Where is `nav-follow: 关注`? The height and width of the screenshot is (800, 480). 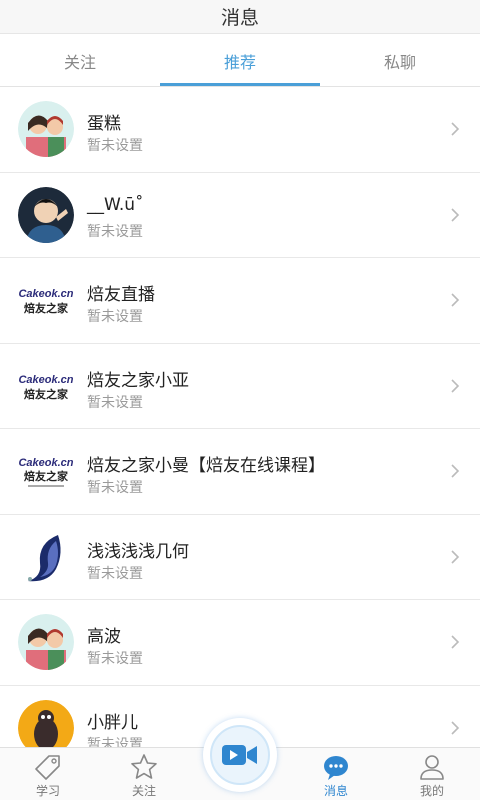 nav-follow: 关注 is located at coordinates (144, 774).